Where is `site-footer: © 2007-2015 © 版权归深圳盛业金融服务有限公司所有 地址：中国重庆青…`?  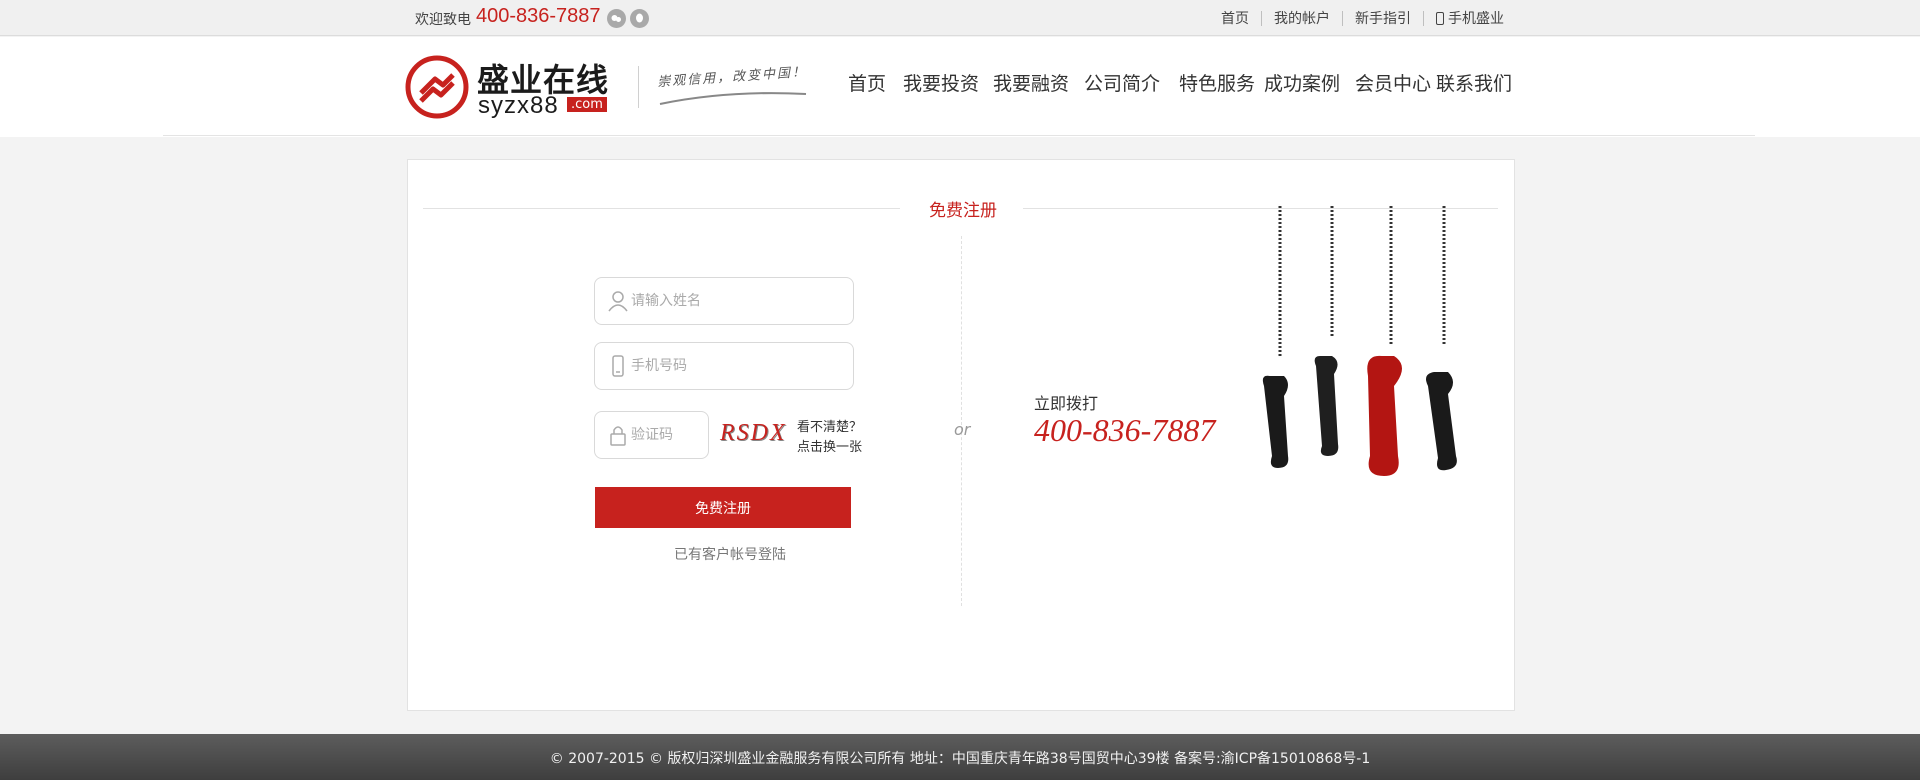 site-footer: © 2007-2015 © 版权归深圳盛业金融服务有限公司所有 地址：中国重庆青… is located at coordinates (960, 757).